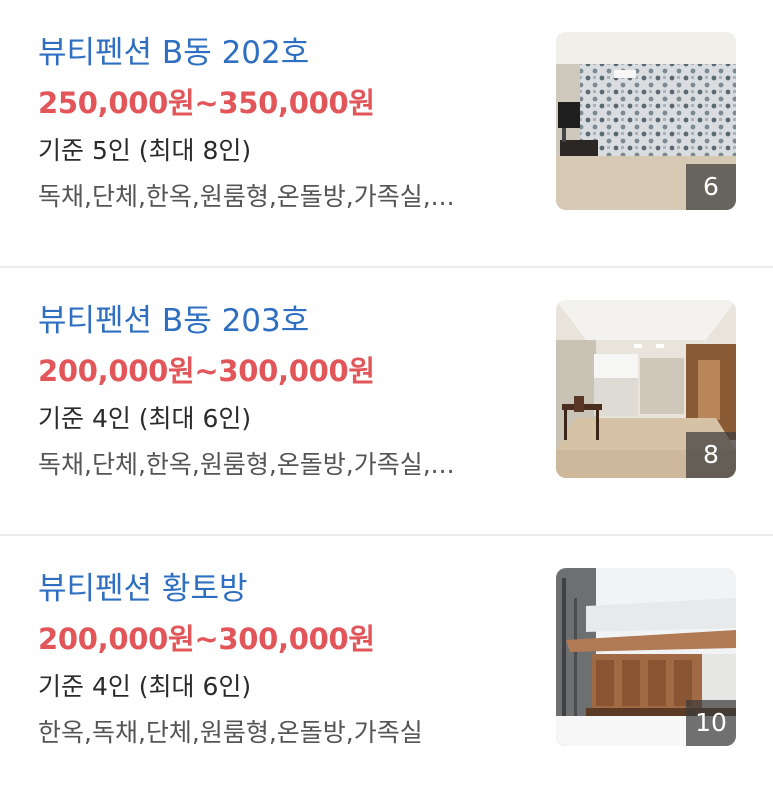  Describe the element at coordinates (230, 732) in the screenshot. I see `room-tags: 한옥,독채,단체,원룸형,온돌방,가족실` at that location.